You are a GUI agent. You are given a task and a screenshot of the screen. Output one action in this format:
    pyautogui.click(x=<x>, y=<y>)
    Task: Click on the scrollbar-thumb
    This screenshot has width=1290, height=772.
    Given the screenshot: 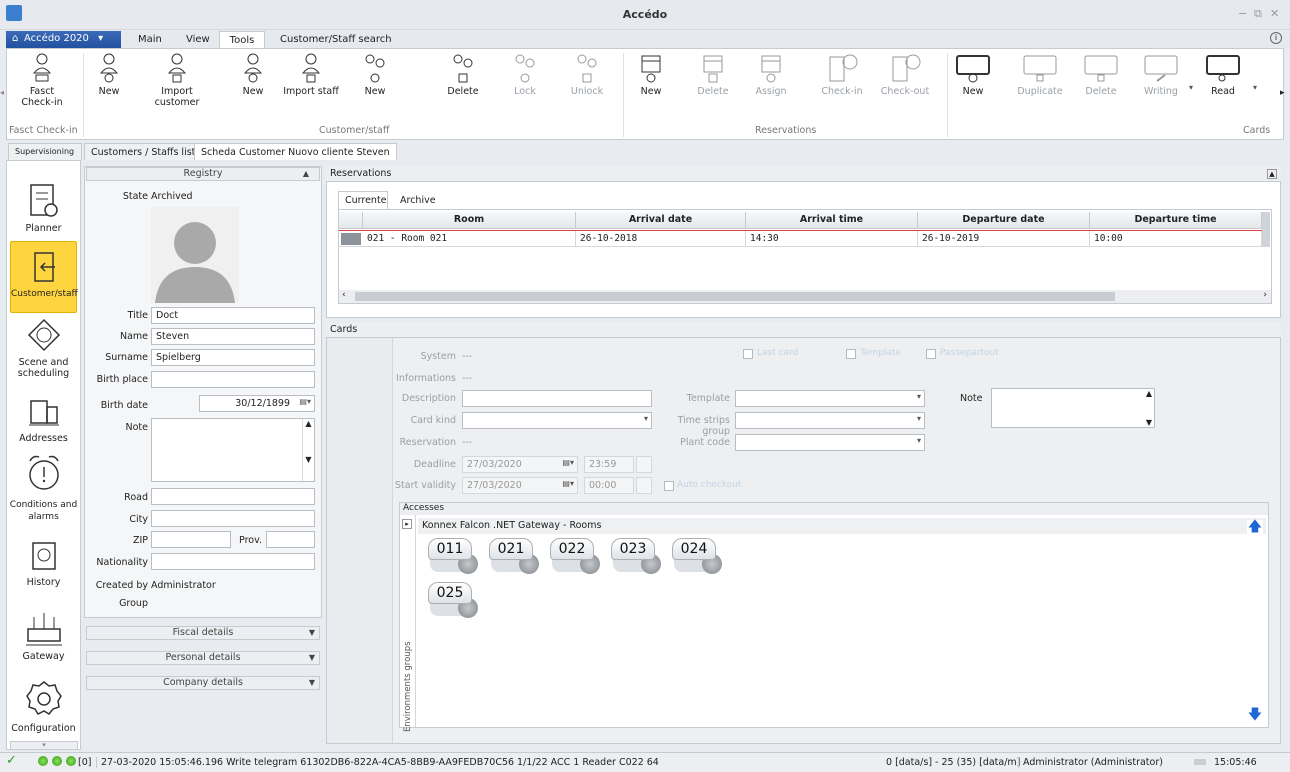 What is the action you would take?
    pyautogui.click(x=735, y=296)
    